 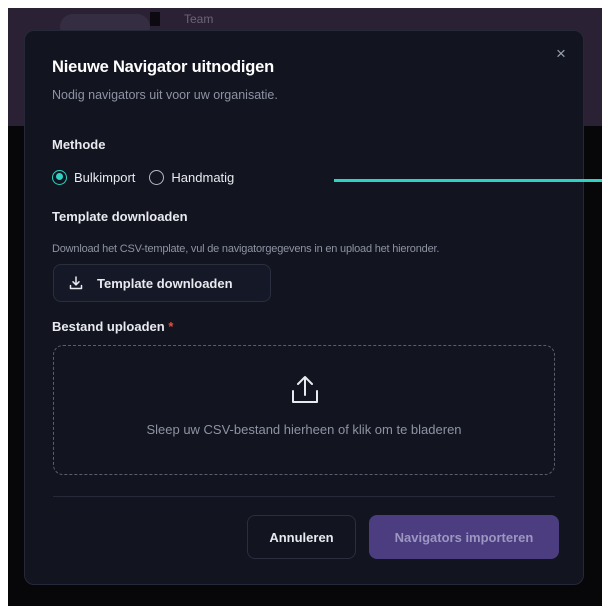 I want to click on radio-option-bulkimport: Bulkimport, so click(x=94, y=177).